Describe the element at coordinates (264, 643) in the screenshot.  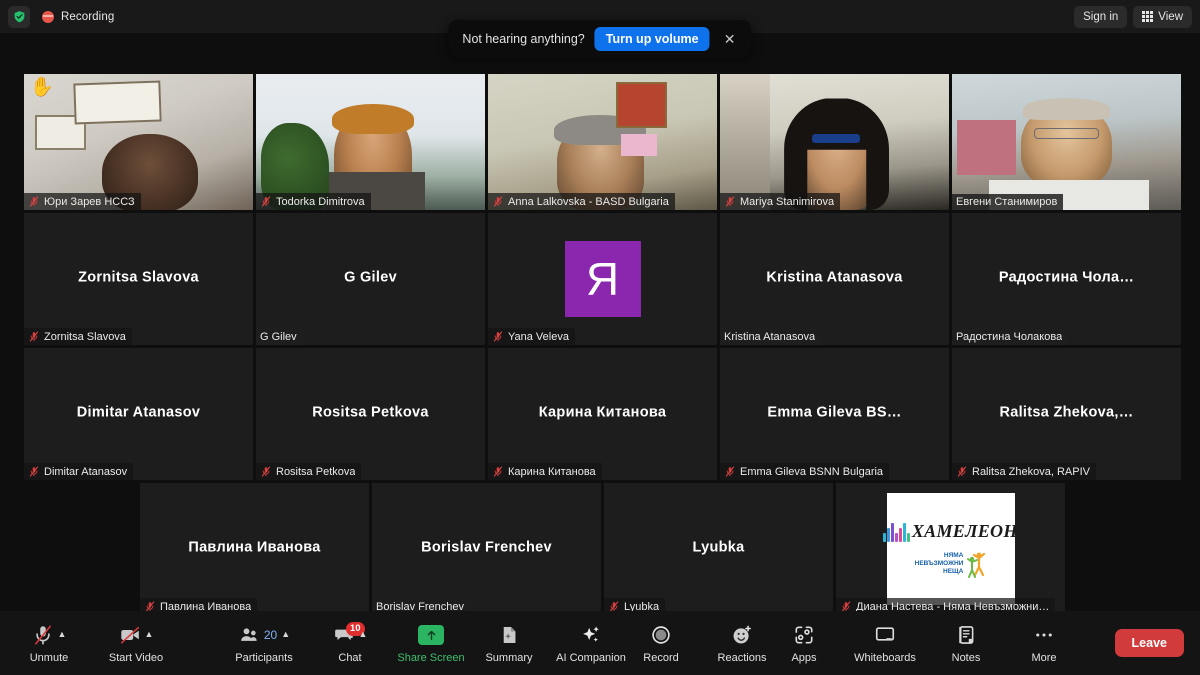
I see `toolbar-participants-button: 20 ▲ Participants` at that location.